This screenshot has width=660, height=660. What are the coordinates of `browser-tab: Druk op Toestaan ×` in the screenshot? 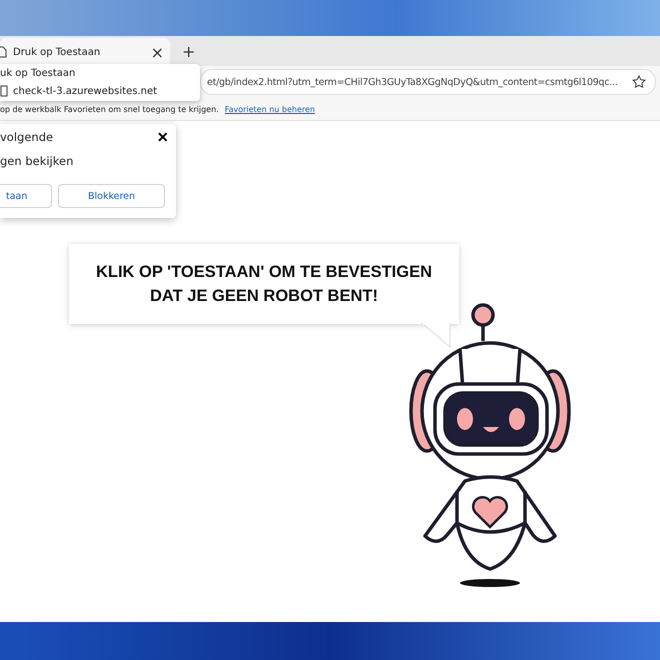 It's located at (85, 52).